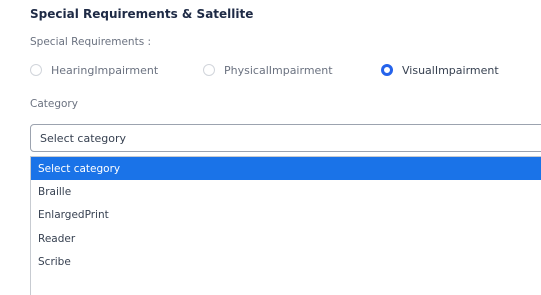 The height and width of the screenshot is (295, 541). I want to click on category-label: Category, so click(54, 104).